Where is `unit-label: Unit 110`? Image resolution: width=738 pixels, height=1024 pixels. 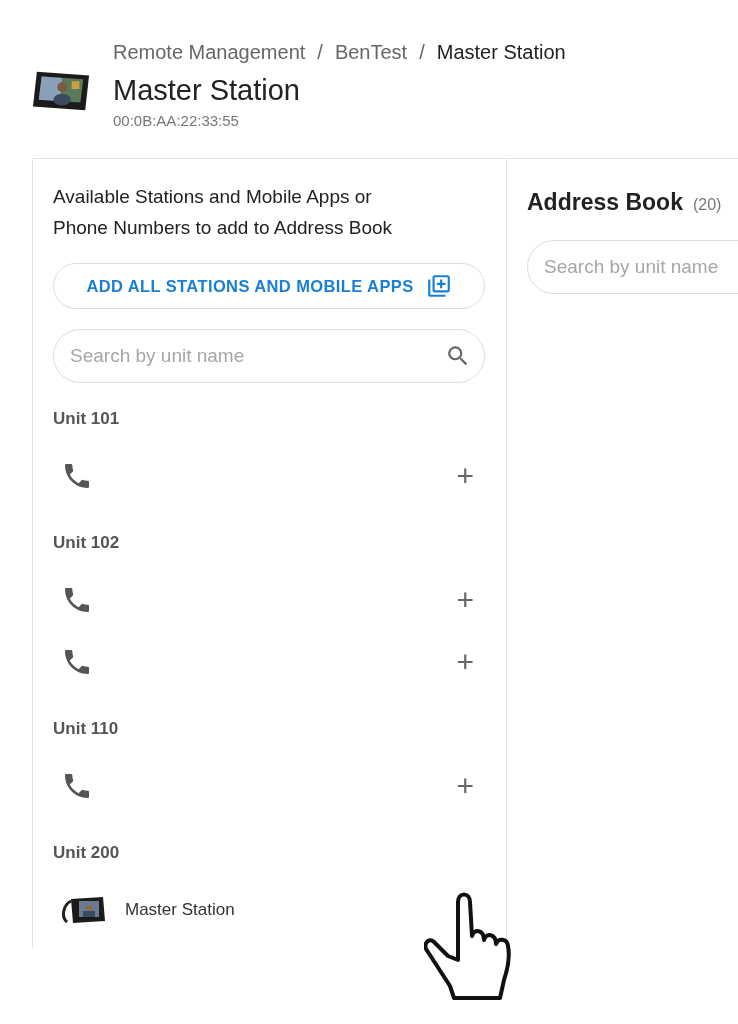
unit-label: Unit 110 is located at coordinates (86, 729).